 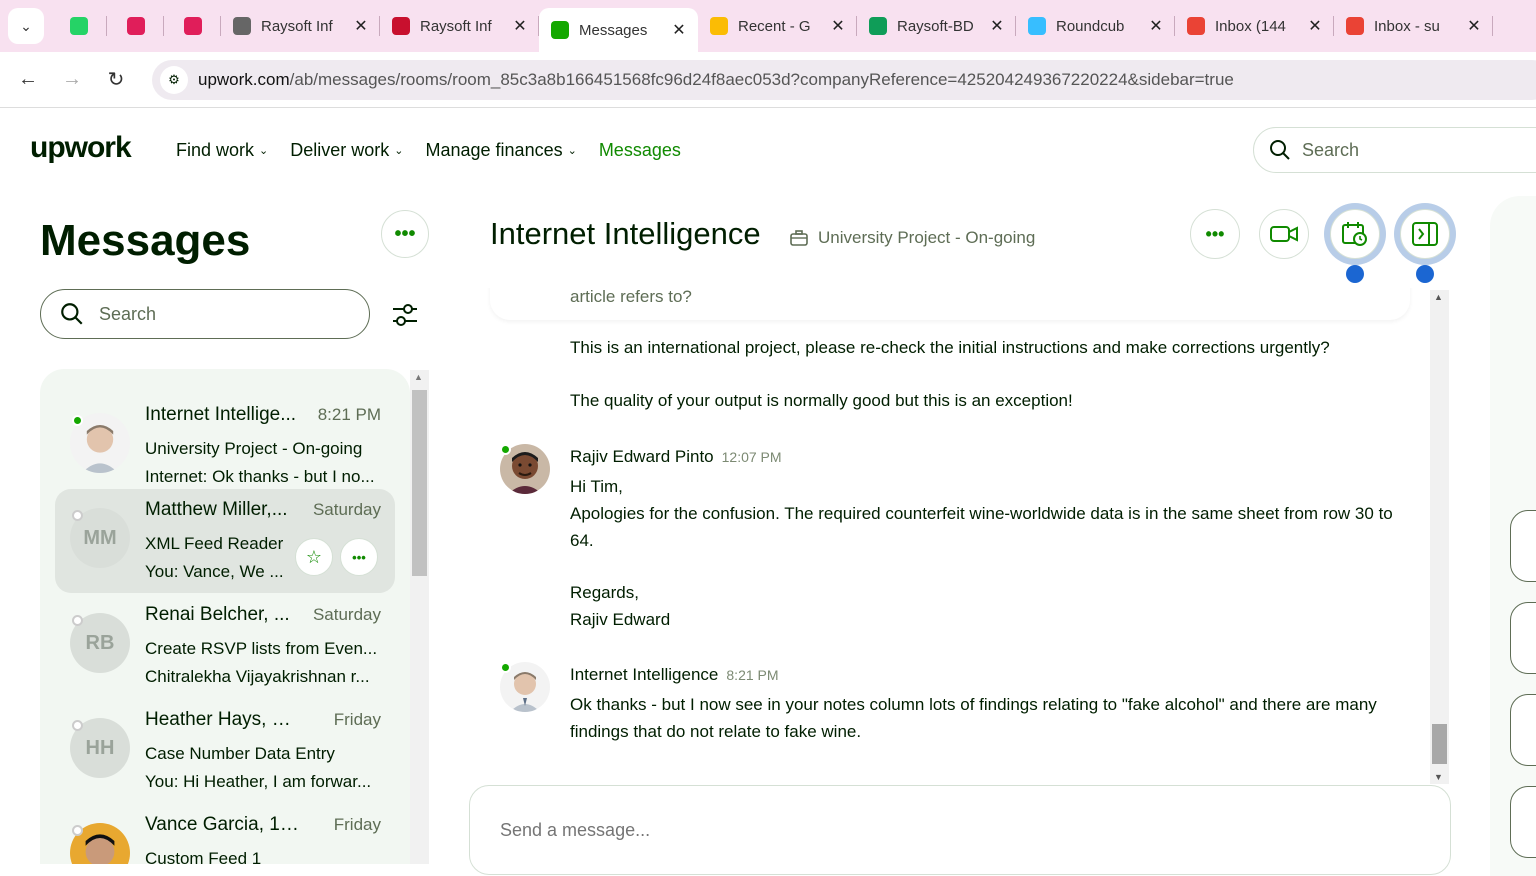 I want to click on filter-sliders-icon, so click(x=405, y=315).